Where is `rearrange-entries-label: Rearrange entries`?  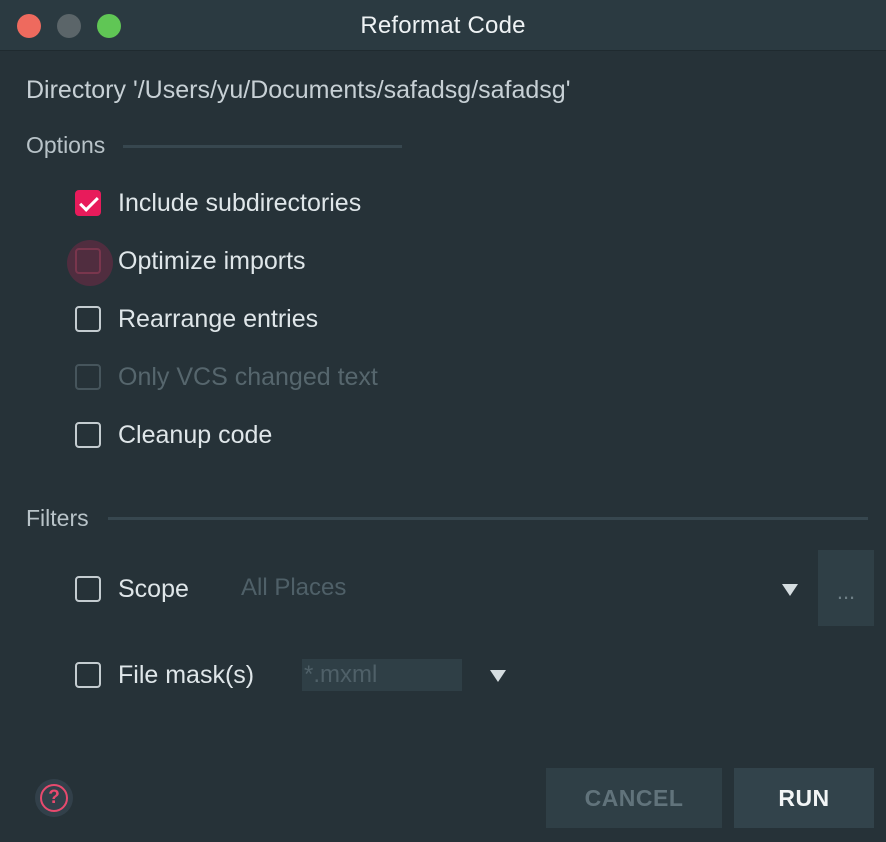
rearrange-entries-label: Rearrange entries is located at coordinates (218, 318).